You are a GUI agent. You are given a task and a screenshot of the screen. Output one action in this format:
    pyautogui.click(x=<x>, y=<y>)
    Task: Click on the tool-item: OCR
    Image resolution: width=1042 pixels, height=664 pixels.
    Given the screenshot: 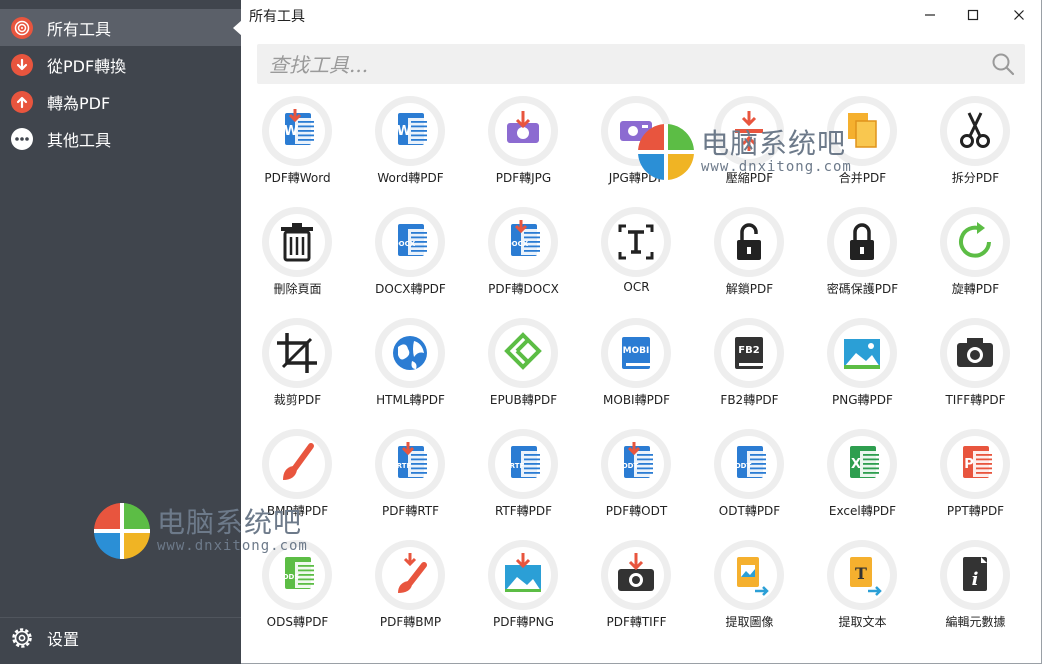 What is the action you would take?
    pyautogui.click(x=636, y=259)
    